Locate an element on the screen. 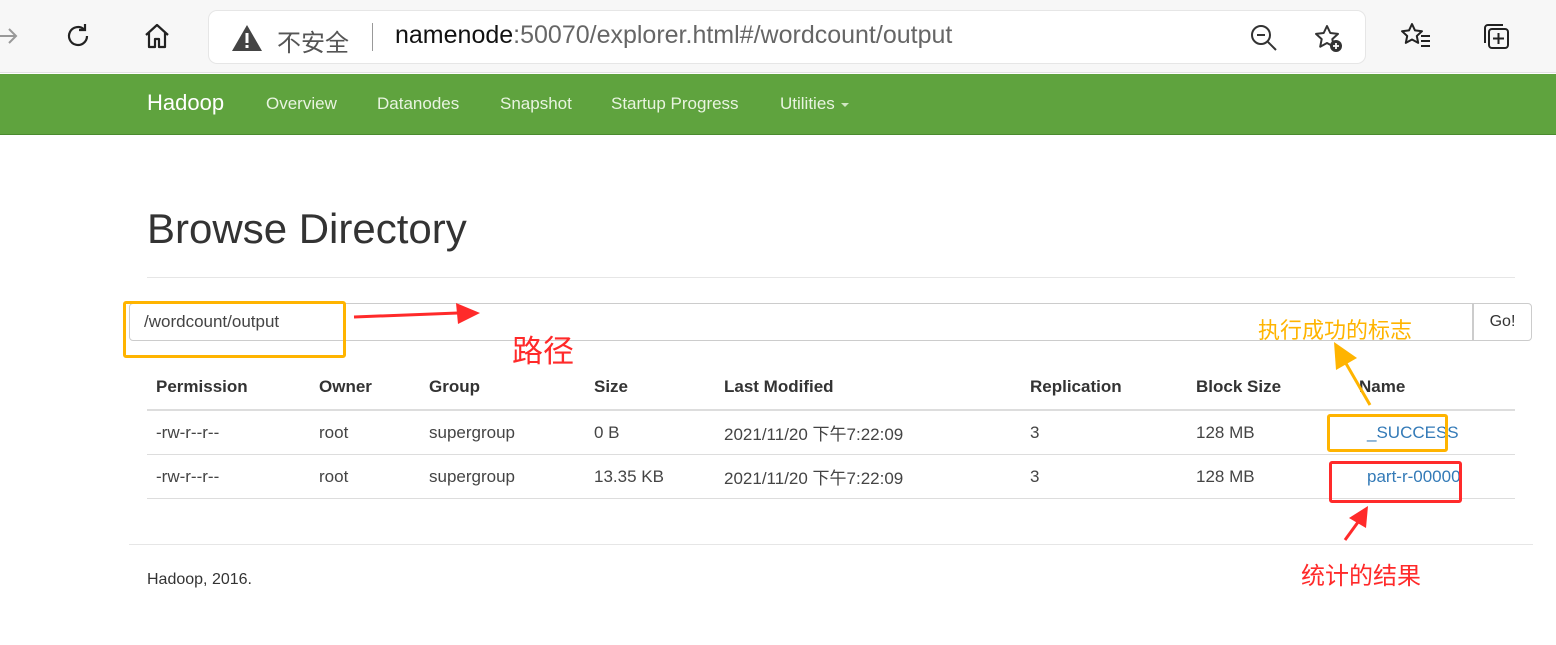 The width and height of the screenshot is (1556, 645). result-annotation: 统计的结果 is located at coordinates (1361, 576).